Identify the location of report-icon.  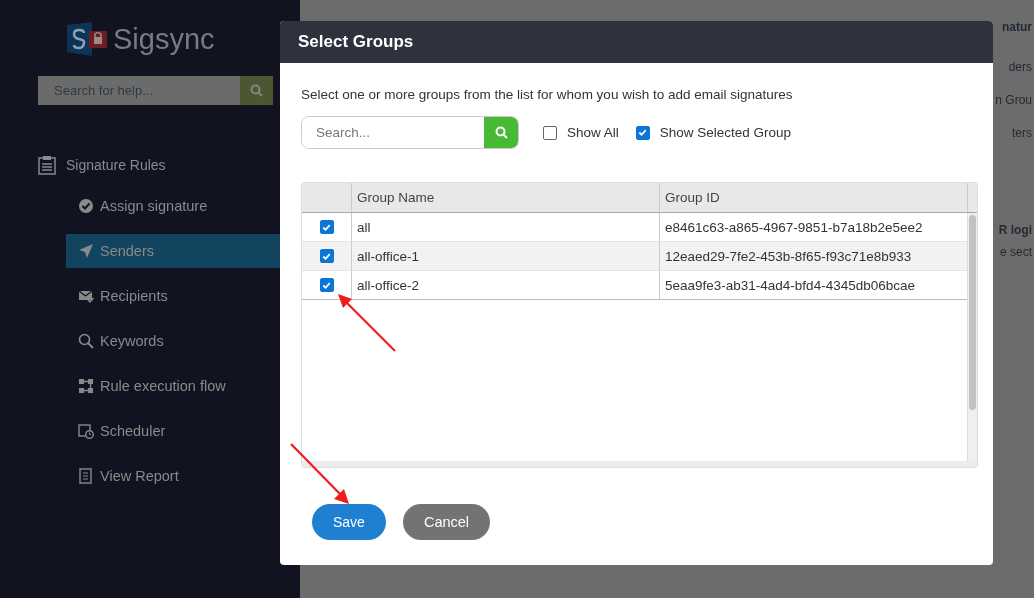
(86, 476).